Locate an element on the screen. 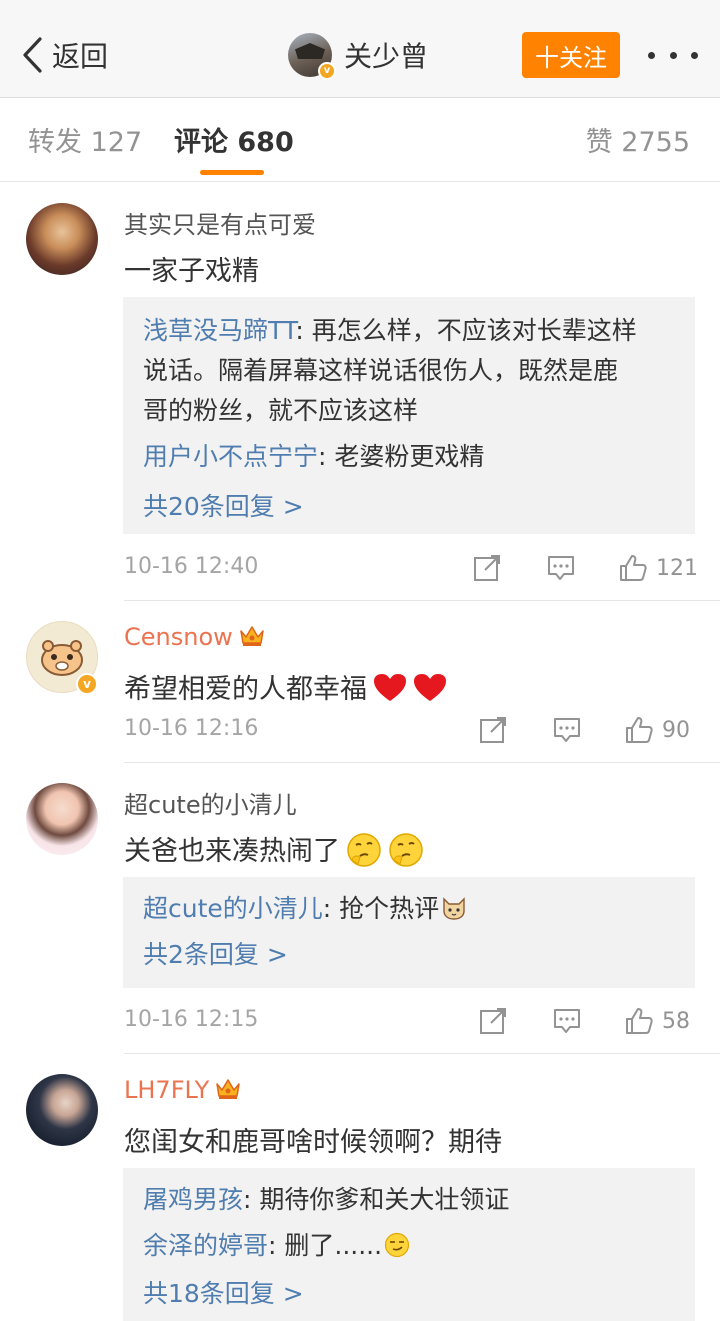  reply-author: 浅草没马蹄TT is located at coordinates (219, 330).